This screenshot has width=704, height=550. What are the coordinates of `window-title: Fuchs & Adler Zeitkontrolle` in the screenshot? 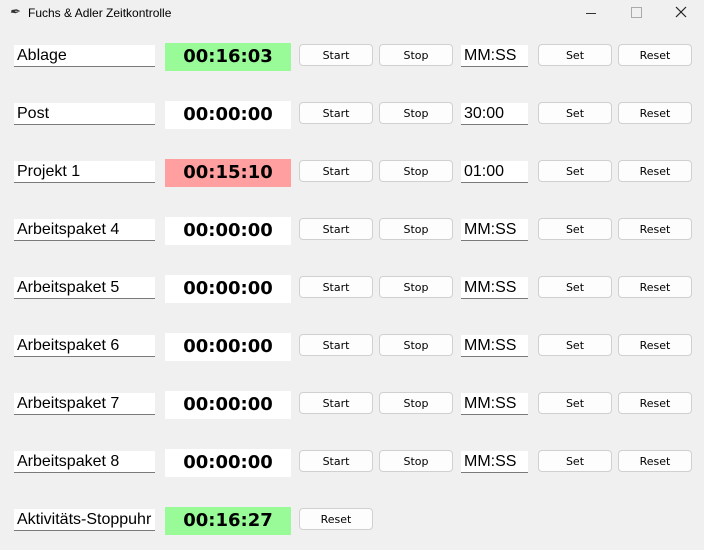 It's located at (100, 13).